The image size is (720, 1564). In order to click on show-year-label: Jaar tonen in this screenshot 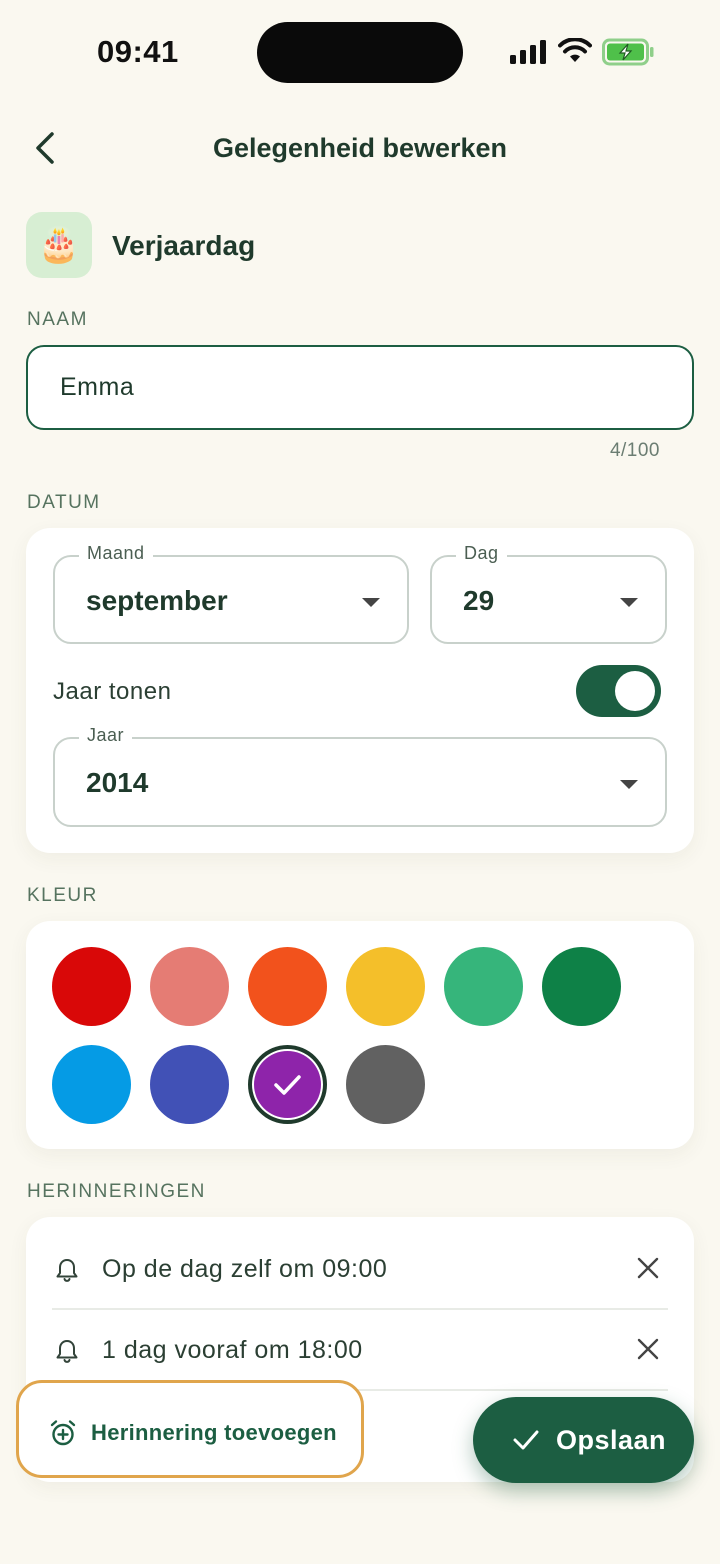, I will do `click(112, 691)`.